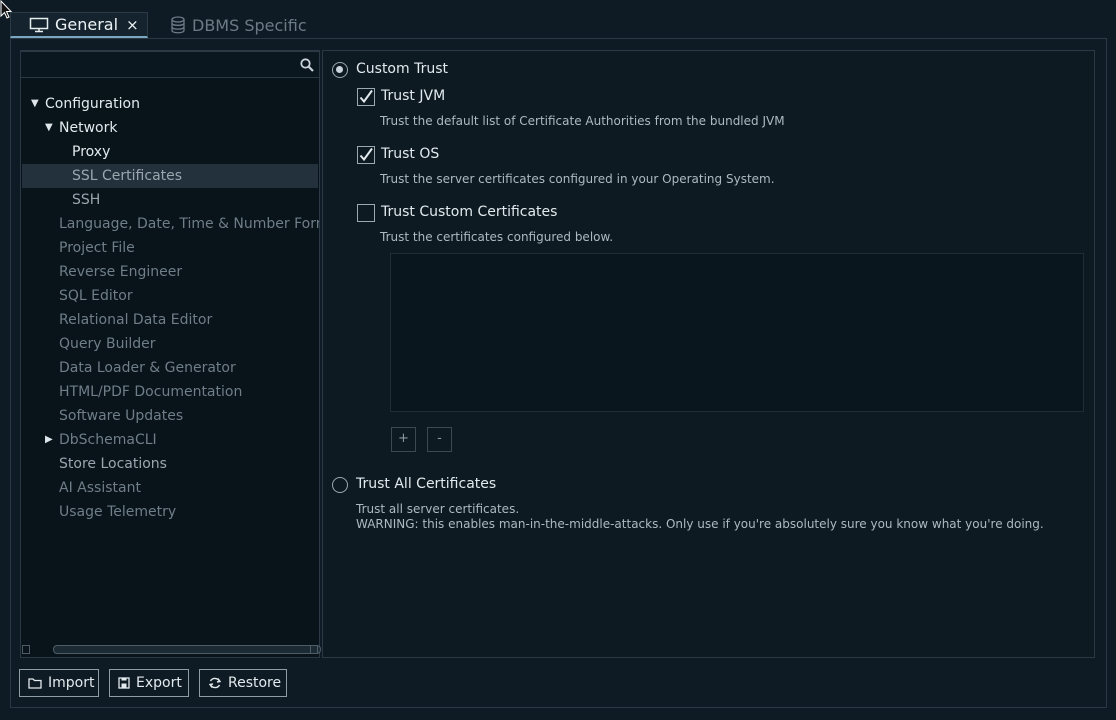  What do you see at coordinates (314, 649) in the screenshot?
I see `scroll-right-icon` at bounding box center [314, 649].